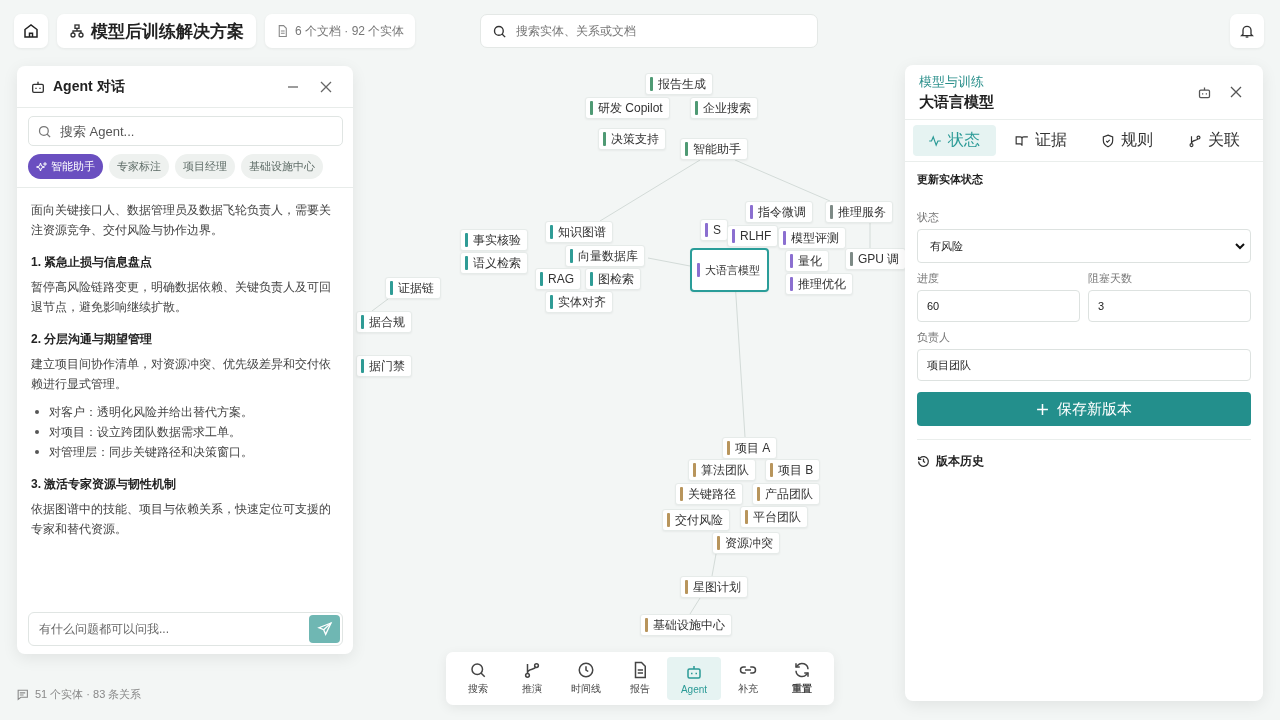  I want to click on notification-button, so click(1247, 31).